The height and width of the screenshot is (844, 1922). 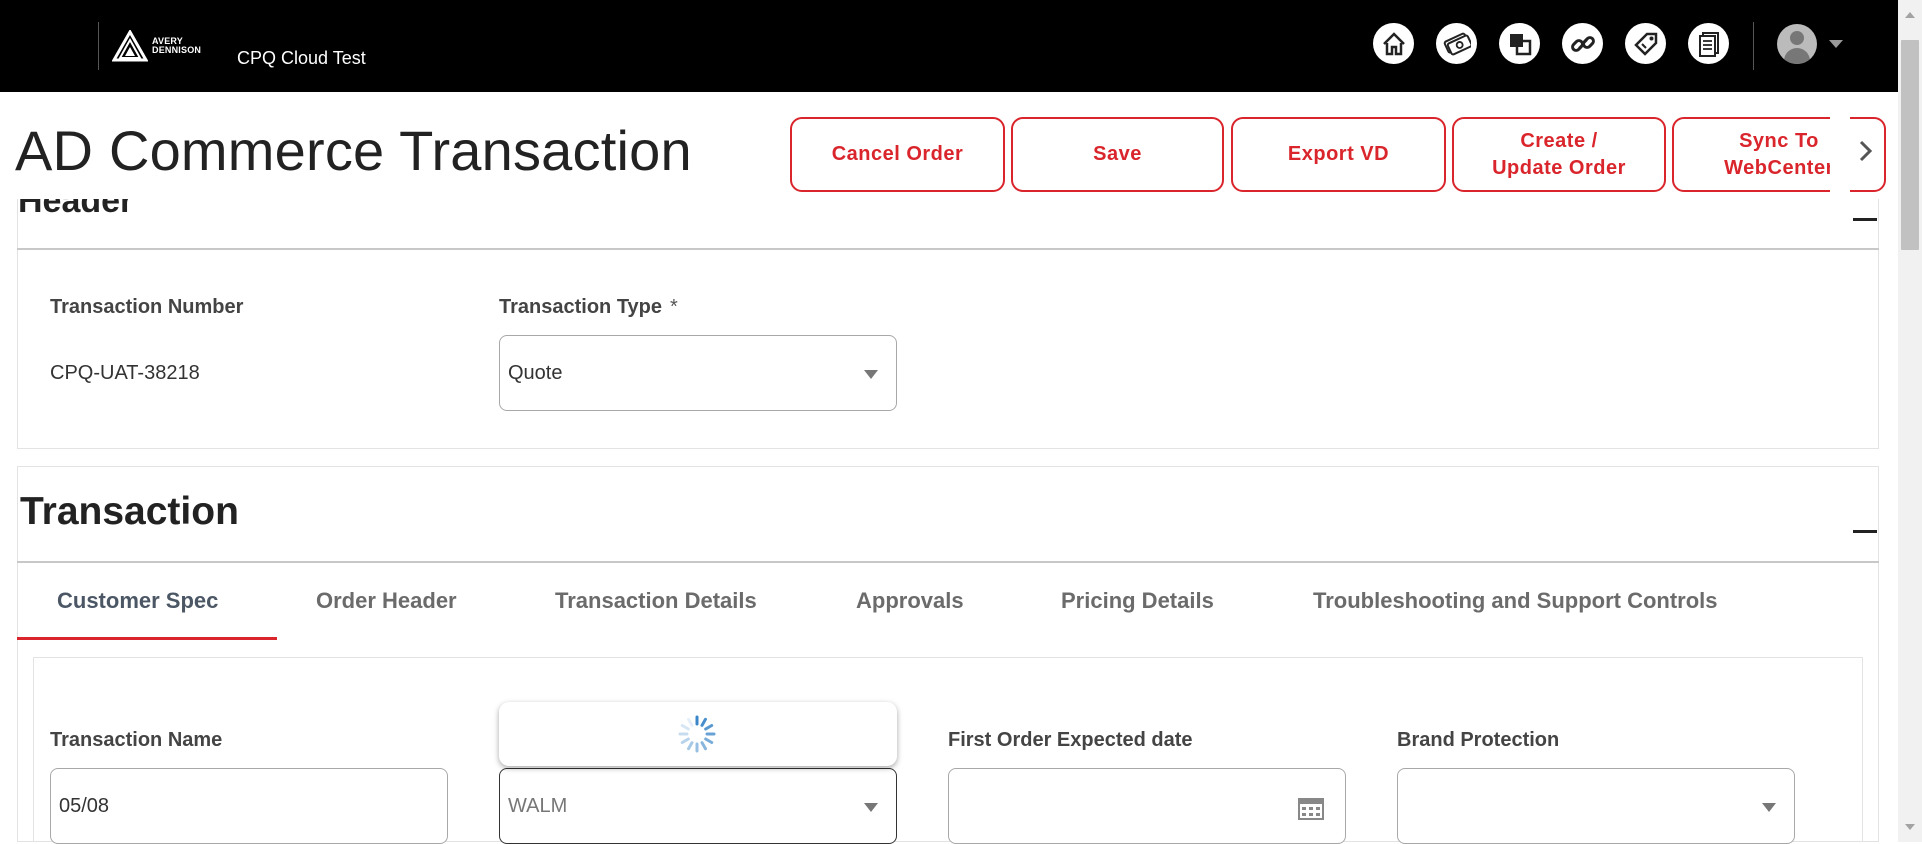 What do you see at coordinates (1836, 44) in the screenshot?
I see `user-menu-caret-icon` at bounding box center [1836, 44].